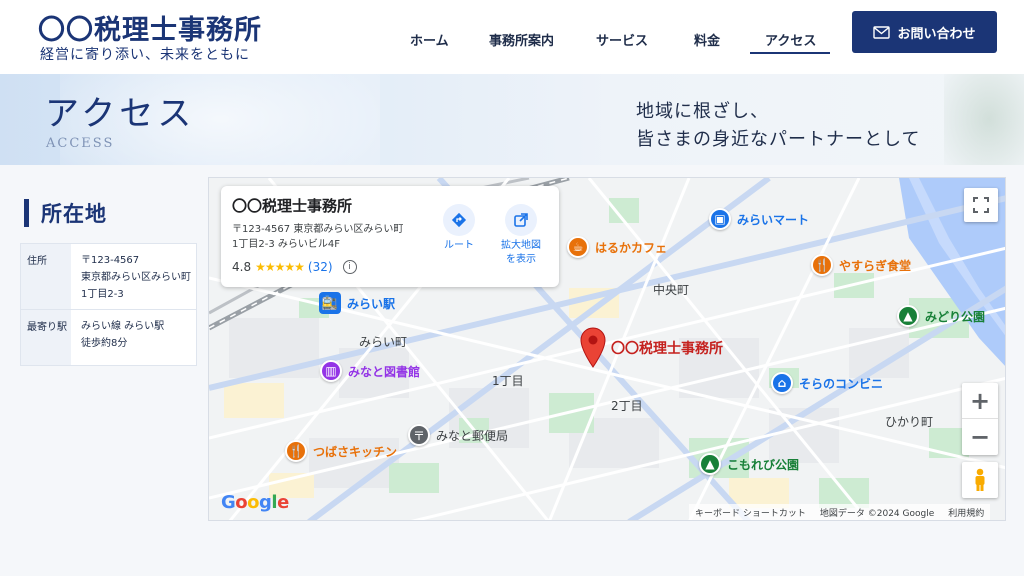  I want to click on nav-active-indicator, so click(790, 53).